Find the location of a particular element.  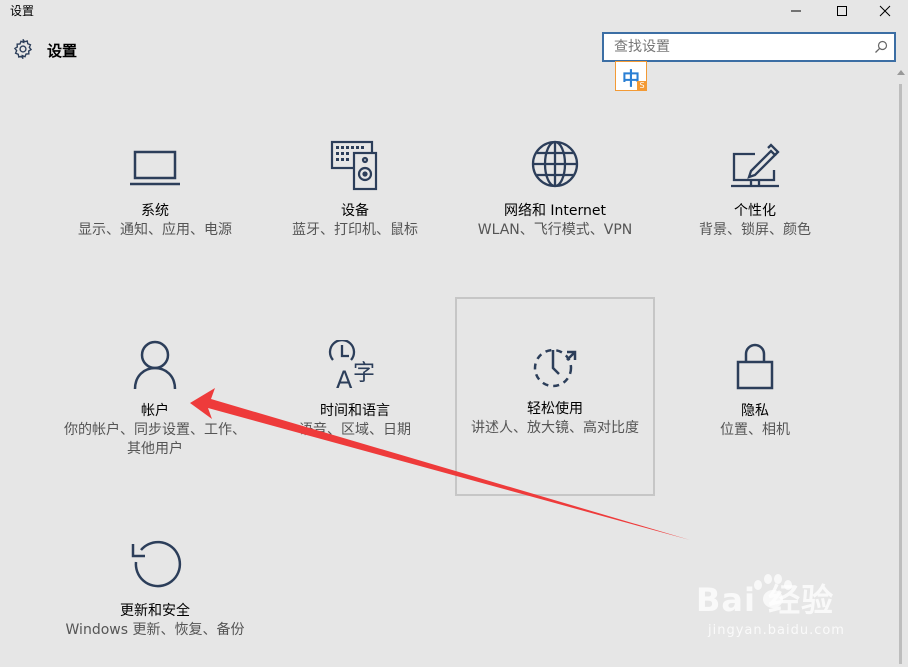

tile-label: 网络和 Internet is located at coordinates (555, 211).